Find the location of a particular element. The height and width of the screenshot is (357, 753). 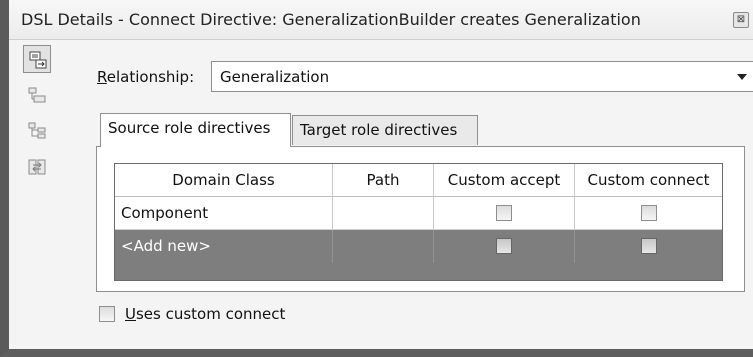

close-icon: ⊠ is located at coordinates (741, 20).